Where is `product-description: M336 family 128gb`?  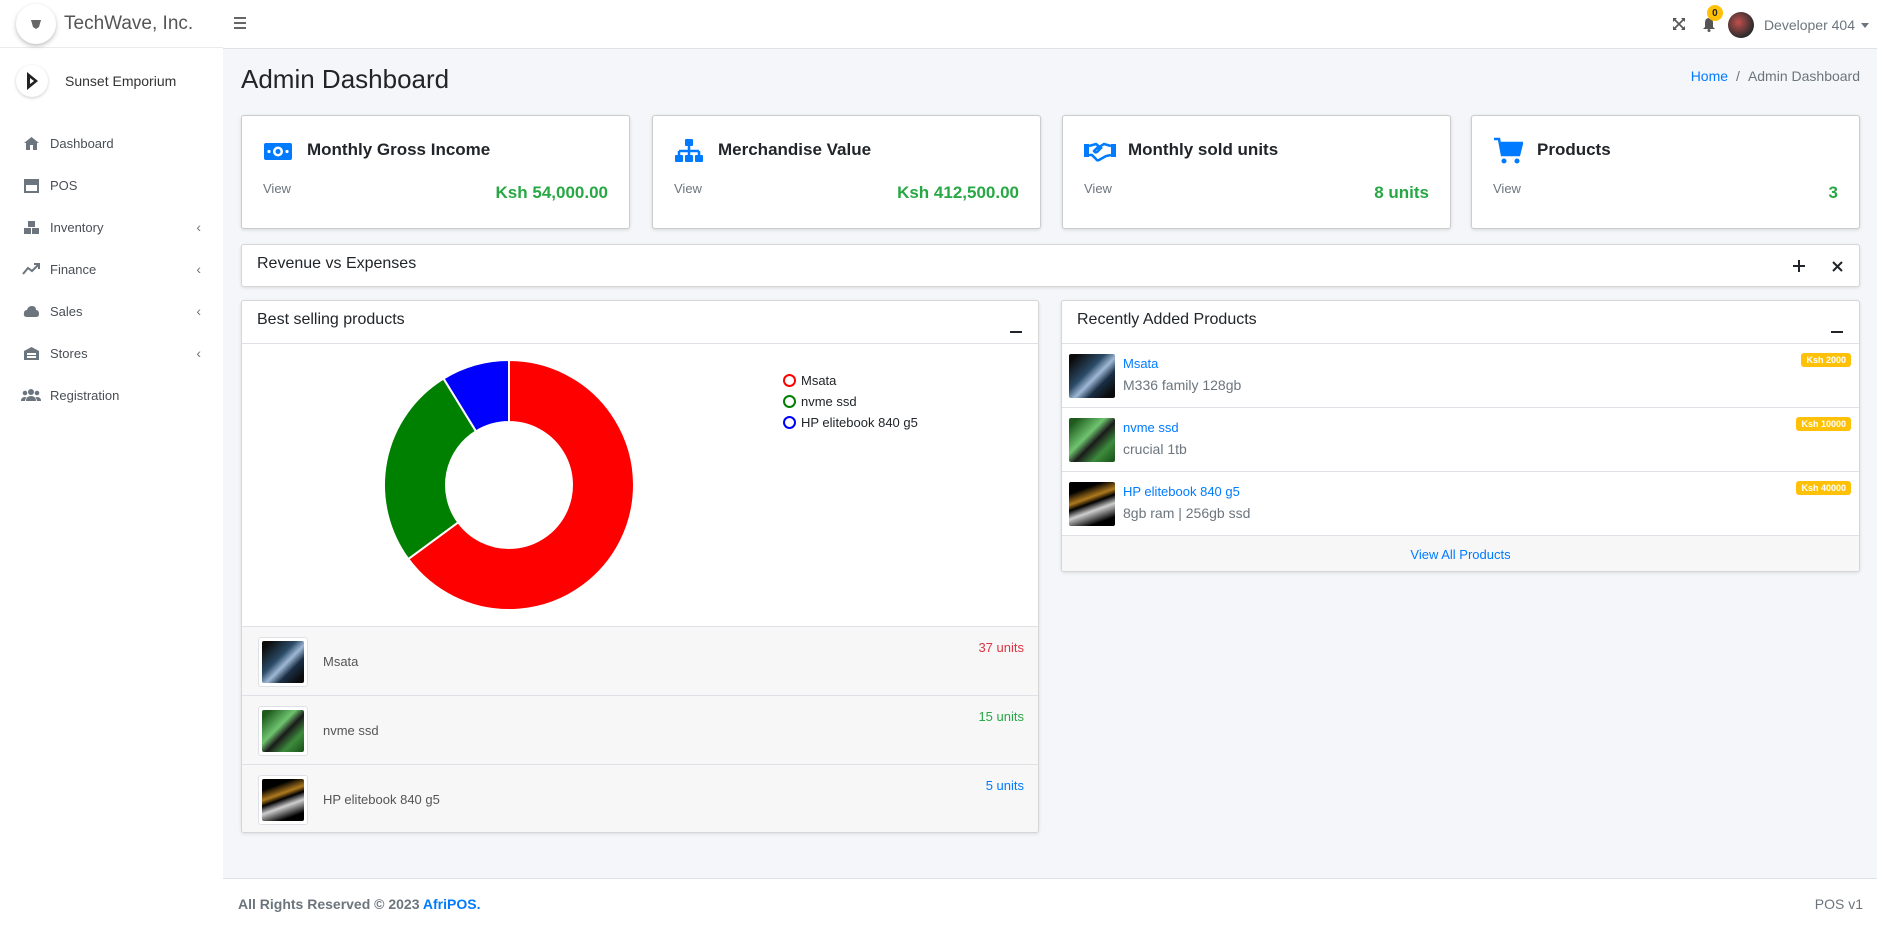 product-description: M336 family 128gb is located at coordinates (1182, 385).